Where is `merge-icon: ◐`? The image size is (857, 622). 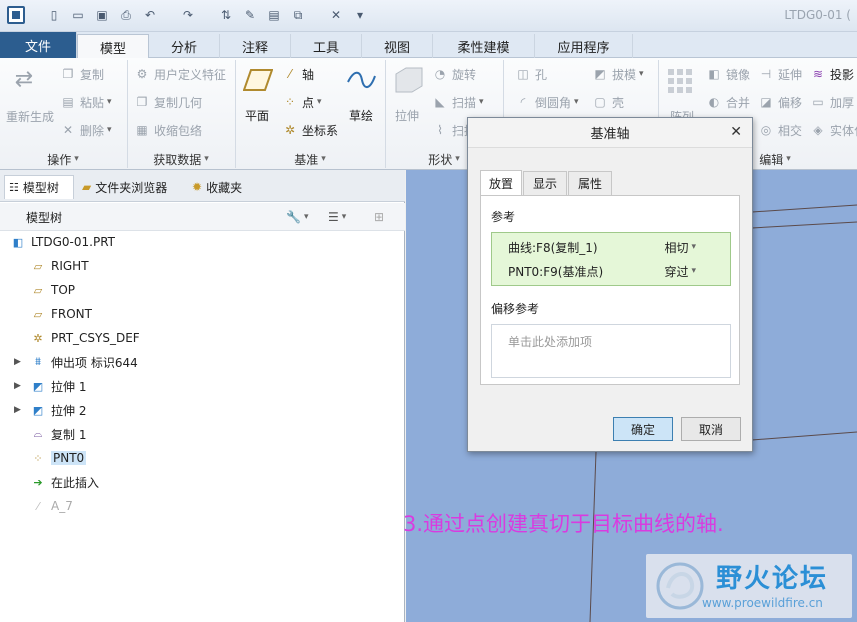
merge-icon: ◐ is located at coordinates (714, 102).